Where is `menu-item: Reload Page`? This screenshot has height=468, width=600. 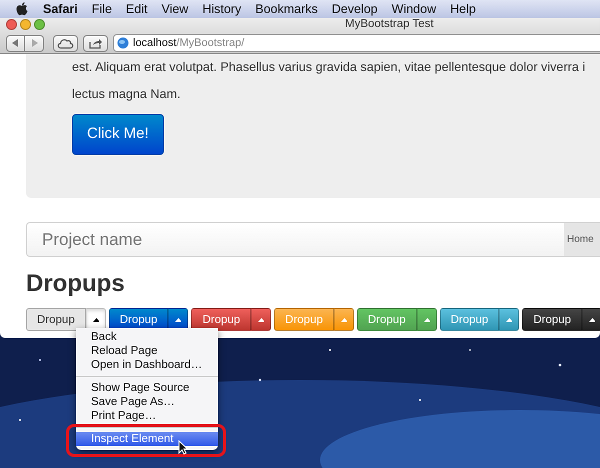
menu-item: Reload Page is located at coordinates (147, 351).